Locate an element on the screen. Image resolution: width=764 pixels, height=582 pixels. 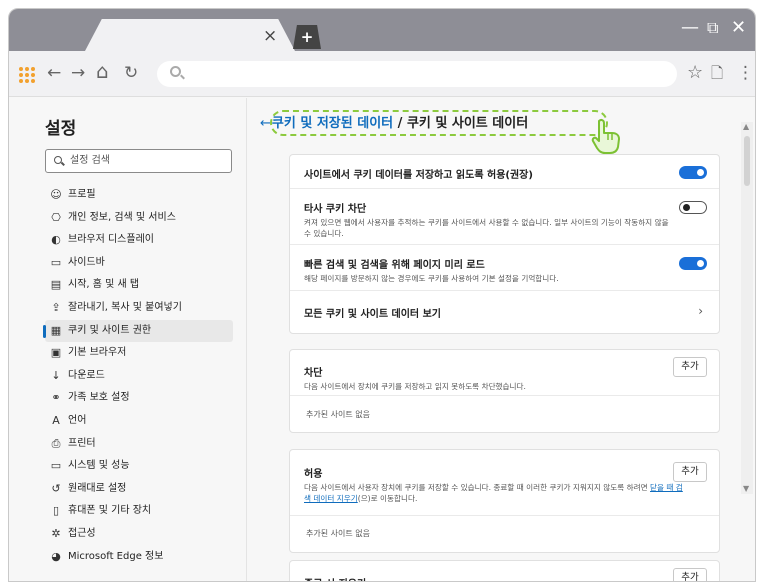
settings-title: 설정 is located at coordinates (61, 129).